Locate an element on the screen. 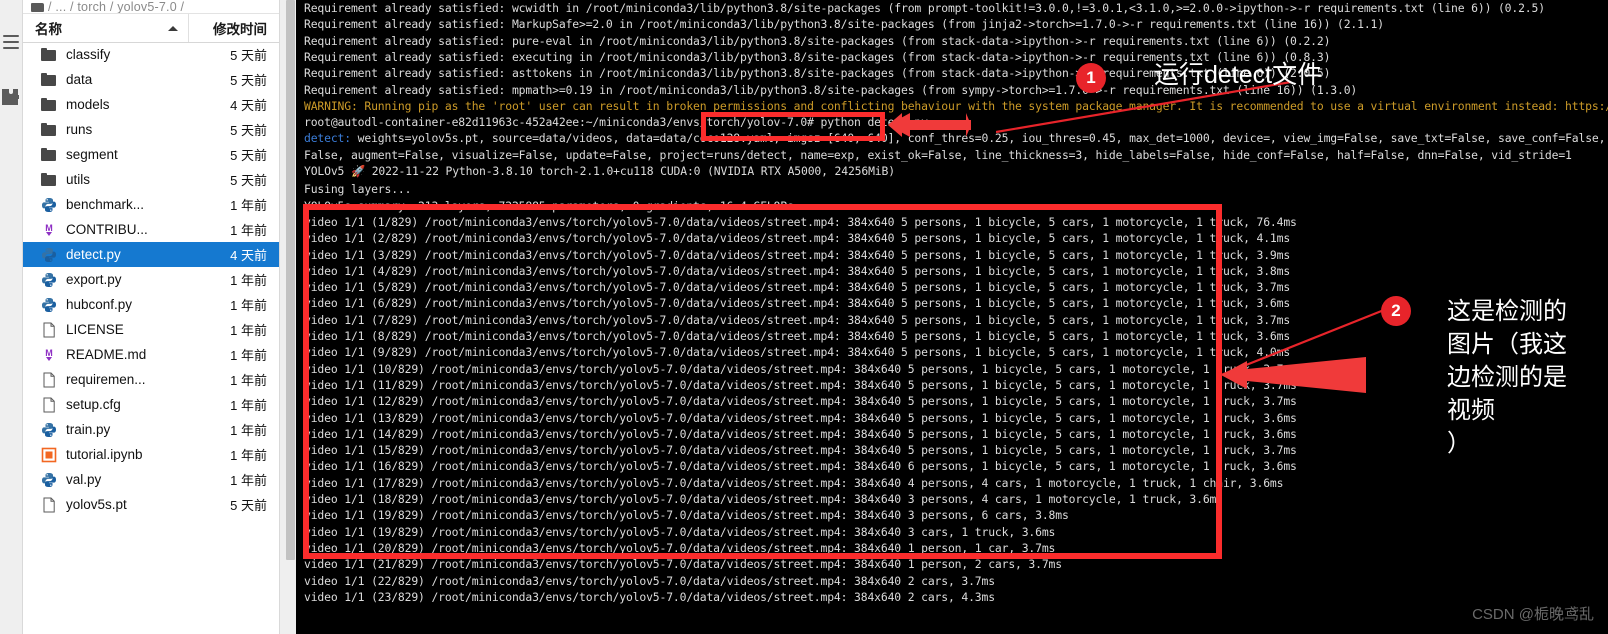 The height and width of the screenshot is (634, 1608). file-row: LICENSE 1 年前 is located at coordinates (151, 329).